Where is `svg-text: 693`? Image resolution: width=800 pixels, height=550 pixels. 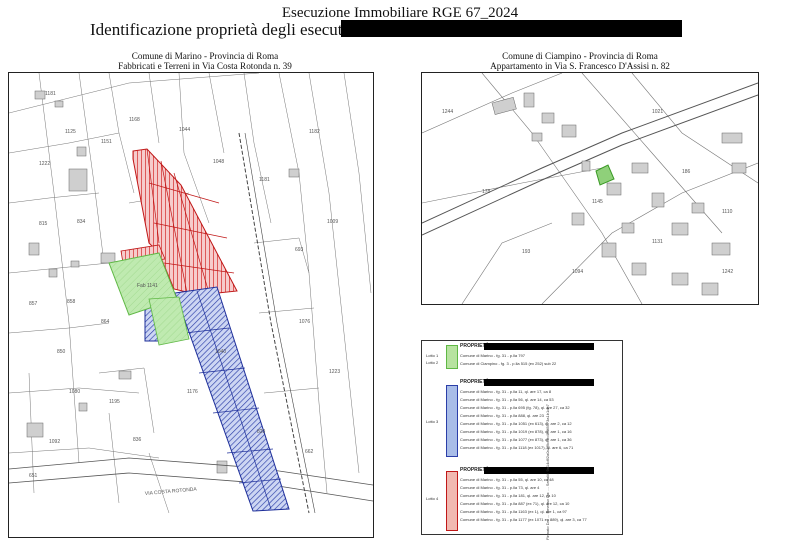 svg-text: 693 is located at coordinates (299, 250).